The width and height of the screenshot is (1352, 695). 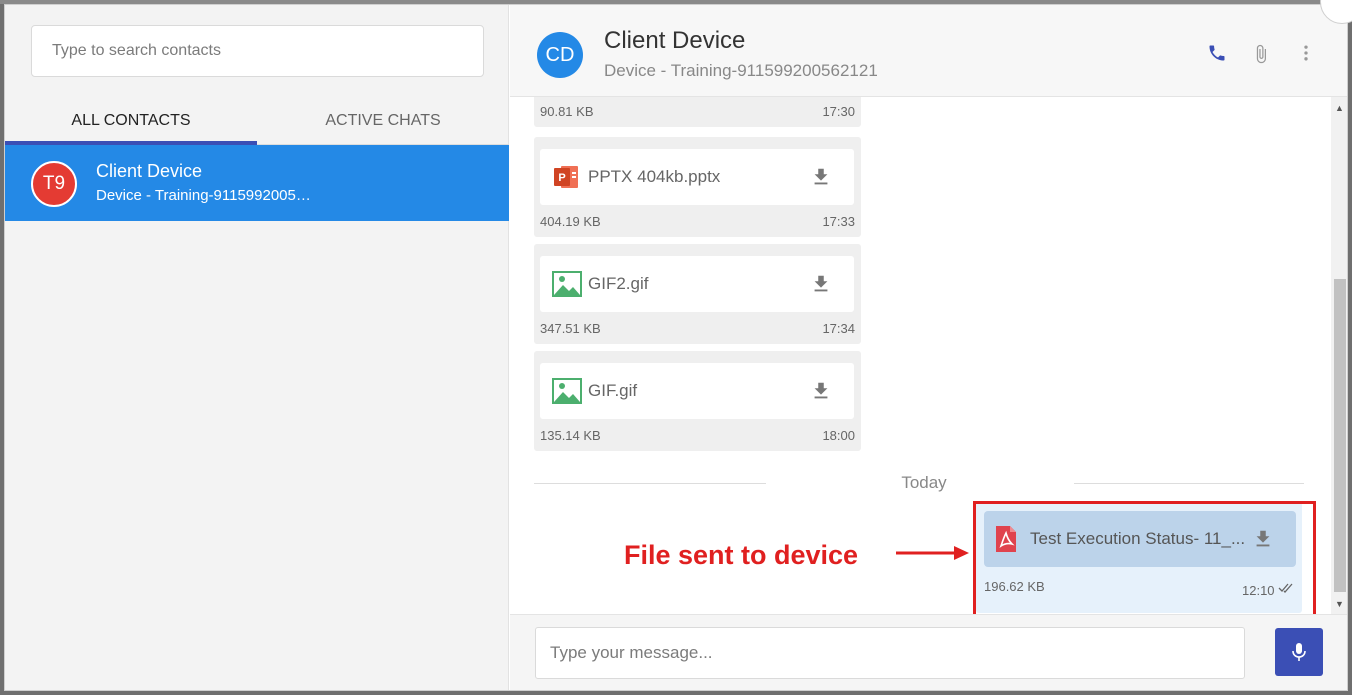 I want to click on attachment-icon, so click(x=1261, y=56).